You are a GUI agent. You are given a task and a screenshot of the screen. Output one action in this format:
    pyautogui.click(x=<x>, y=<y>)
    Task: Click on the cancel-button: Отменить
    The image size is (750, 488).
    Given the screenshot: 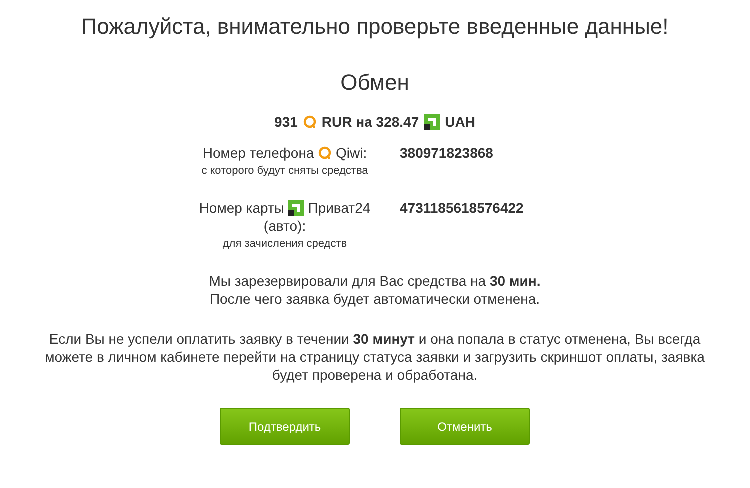 What is the action you would take?
    pyautogui.click(x=465, y=426)
    